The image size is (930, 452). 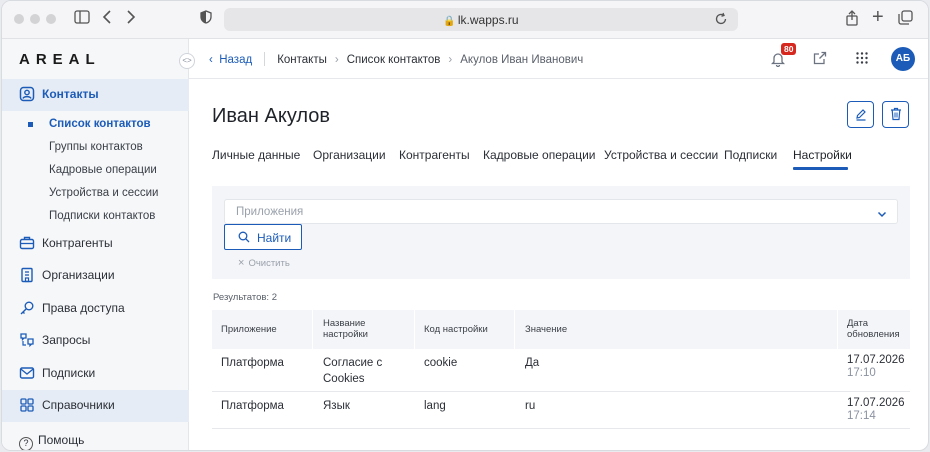 I want to click on cell-setting-code: cookie, so click(x=441, y=363).